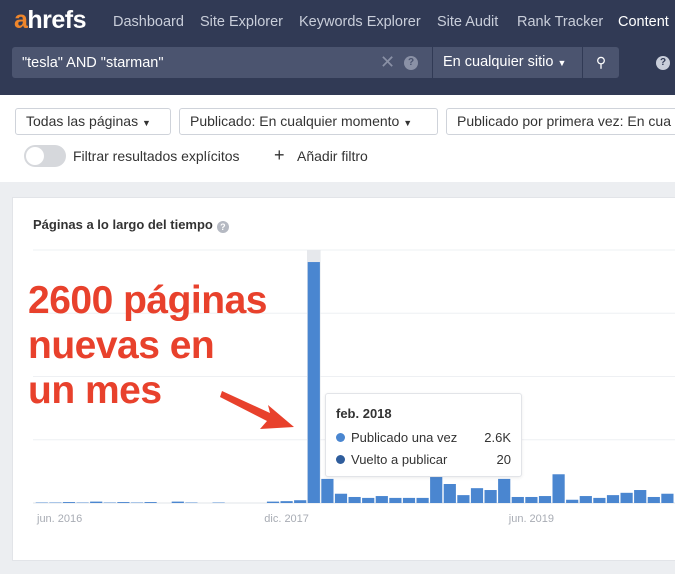  I want to click on x-tick-label: jun. 2019, so click(531, 519).